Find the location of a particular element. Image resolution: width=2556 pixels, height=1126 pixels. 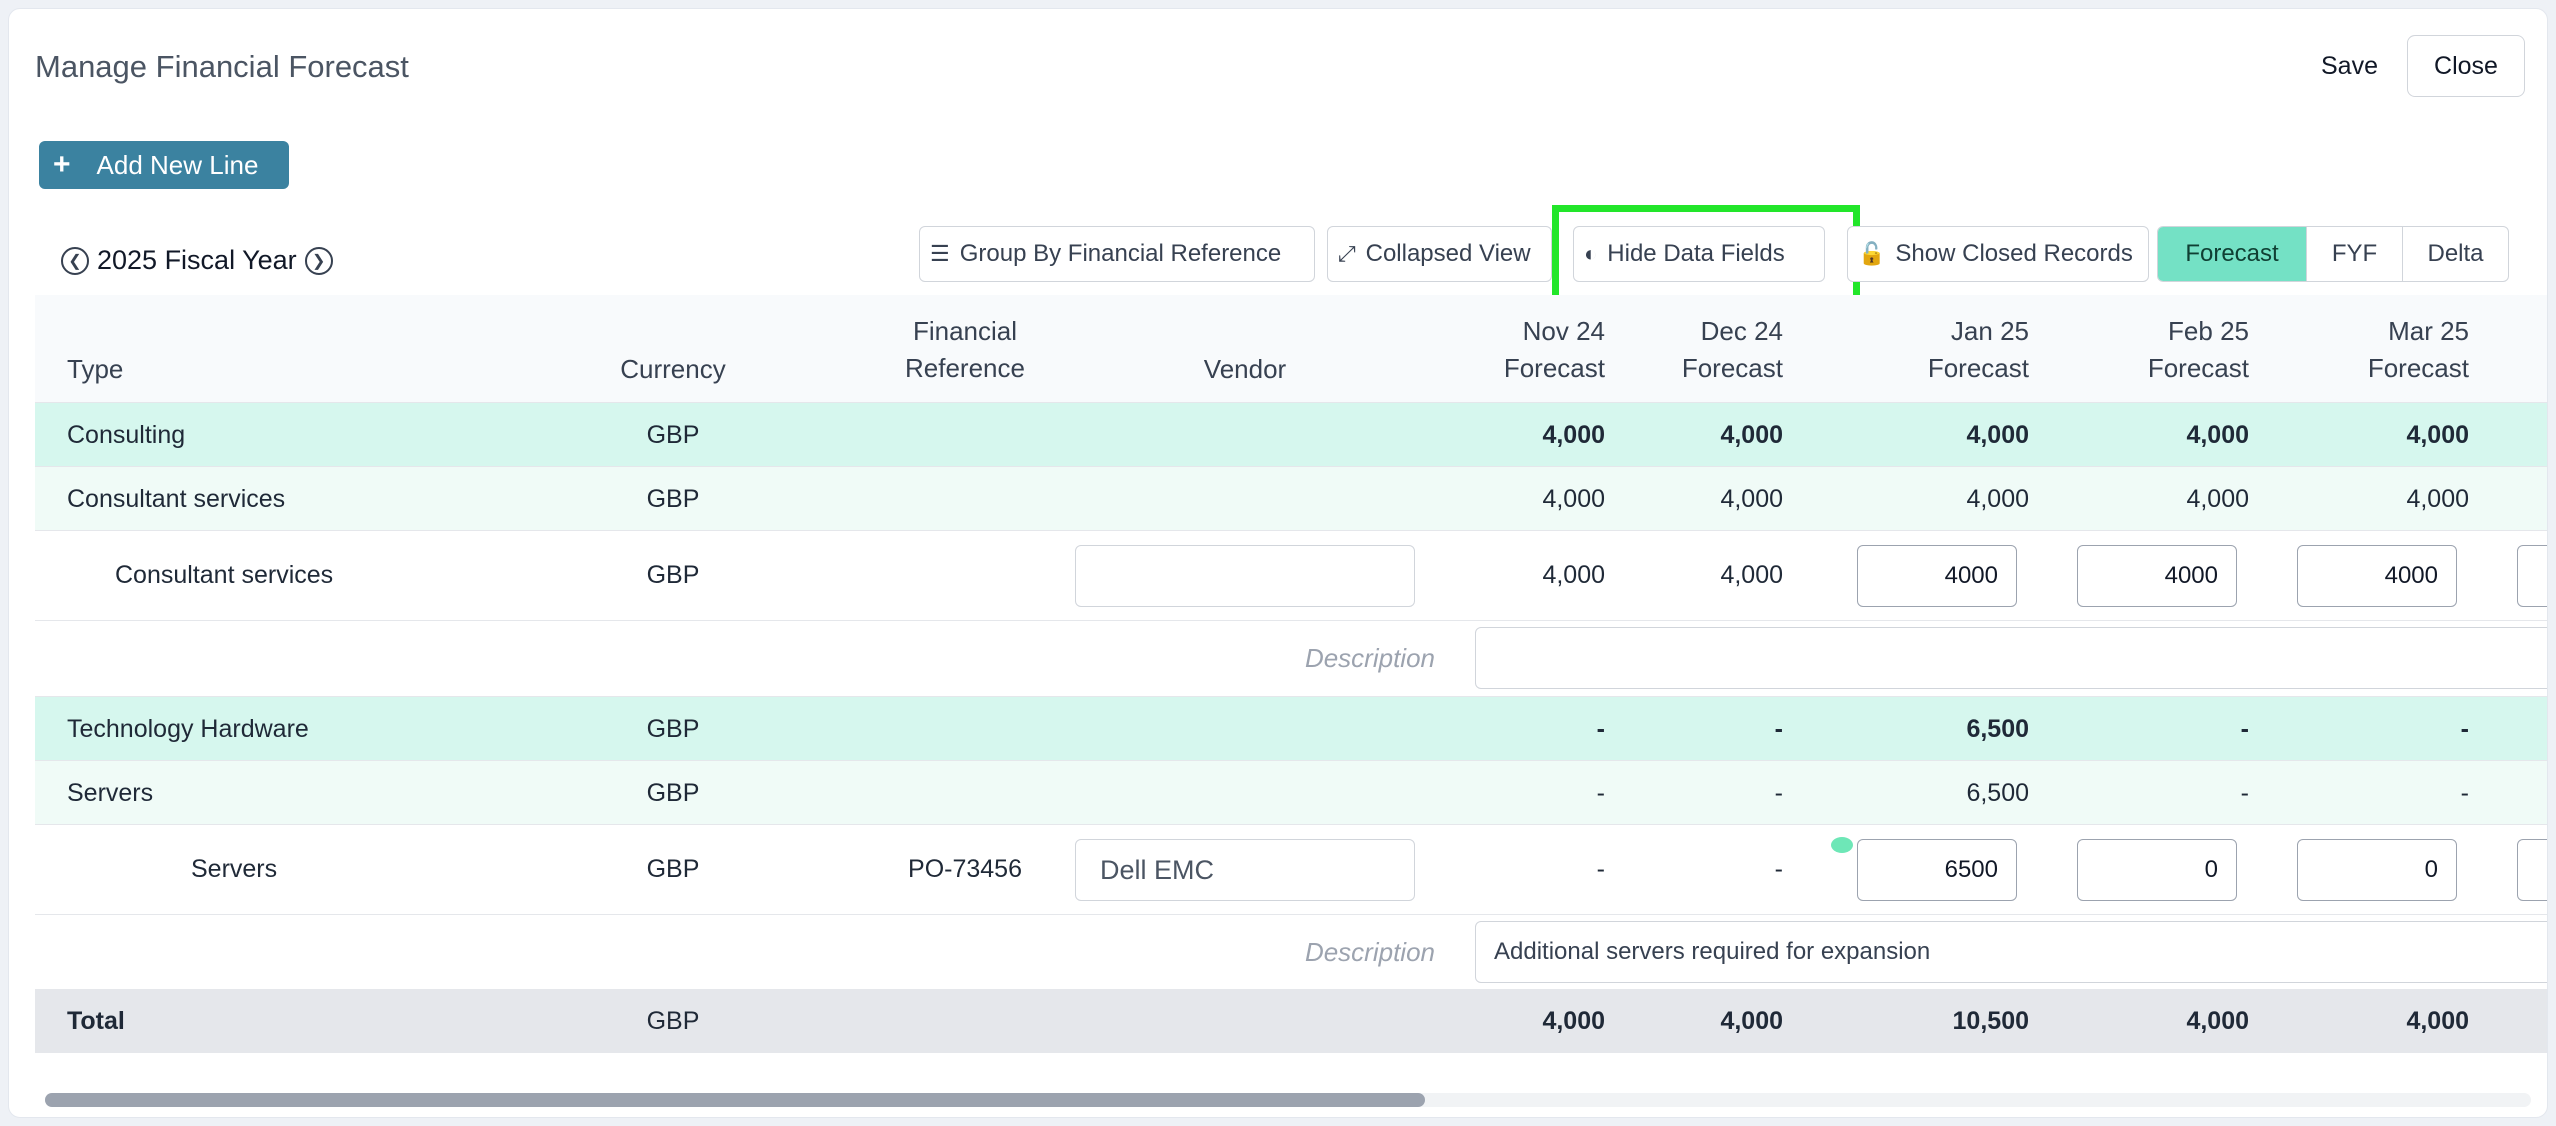

comment-icon is located at coordinates (1842, 845).